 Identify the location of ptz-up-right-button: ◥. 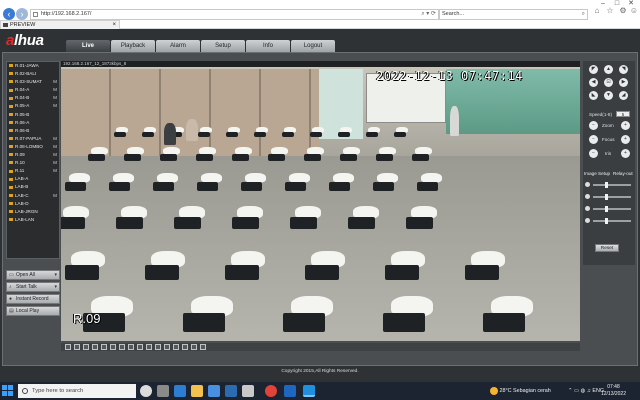
(623, 69).